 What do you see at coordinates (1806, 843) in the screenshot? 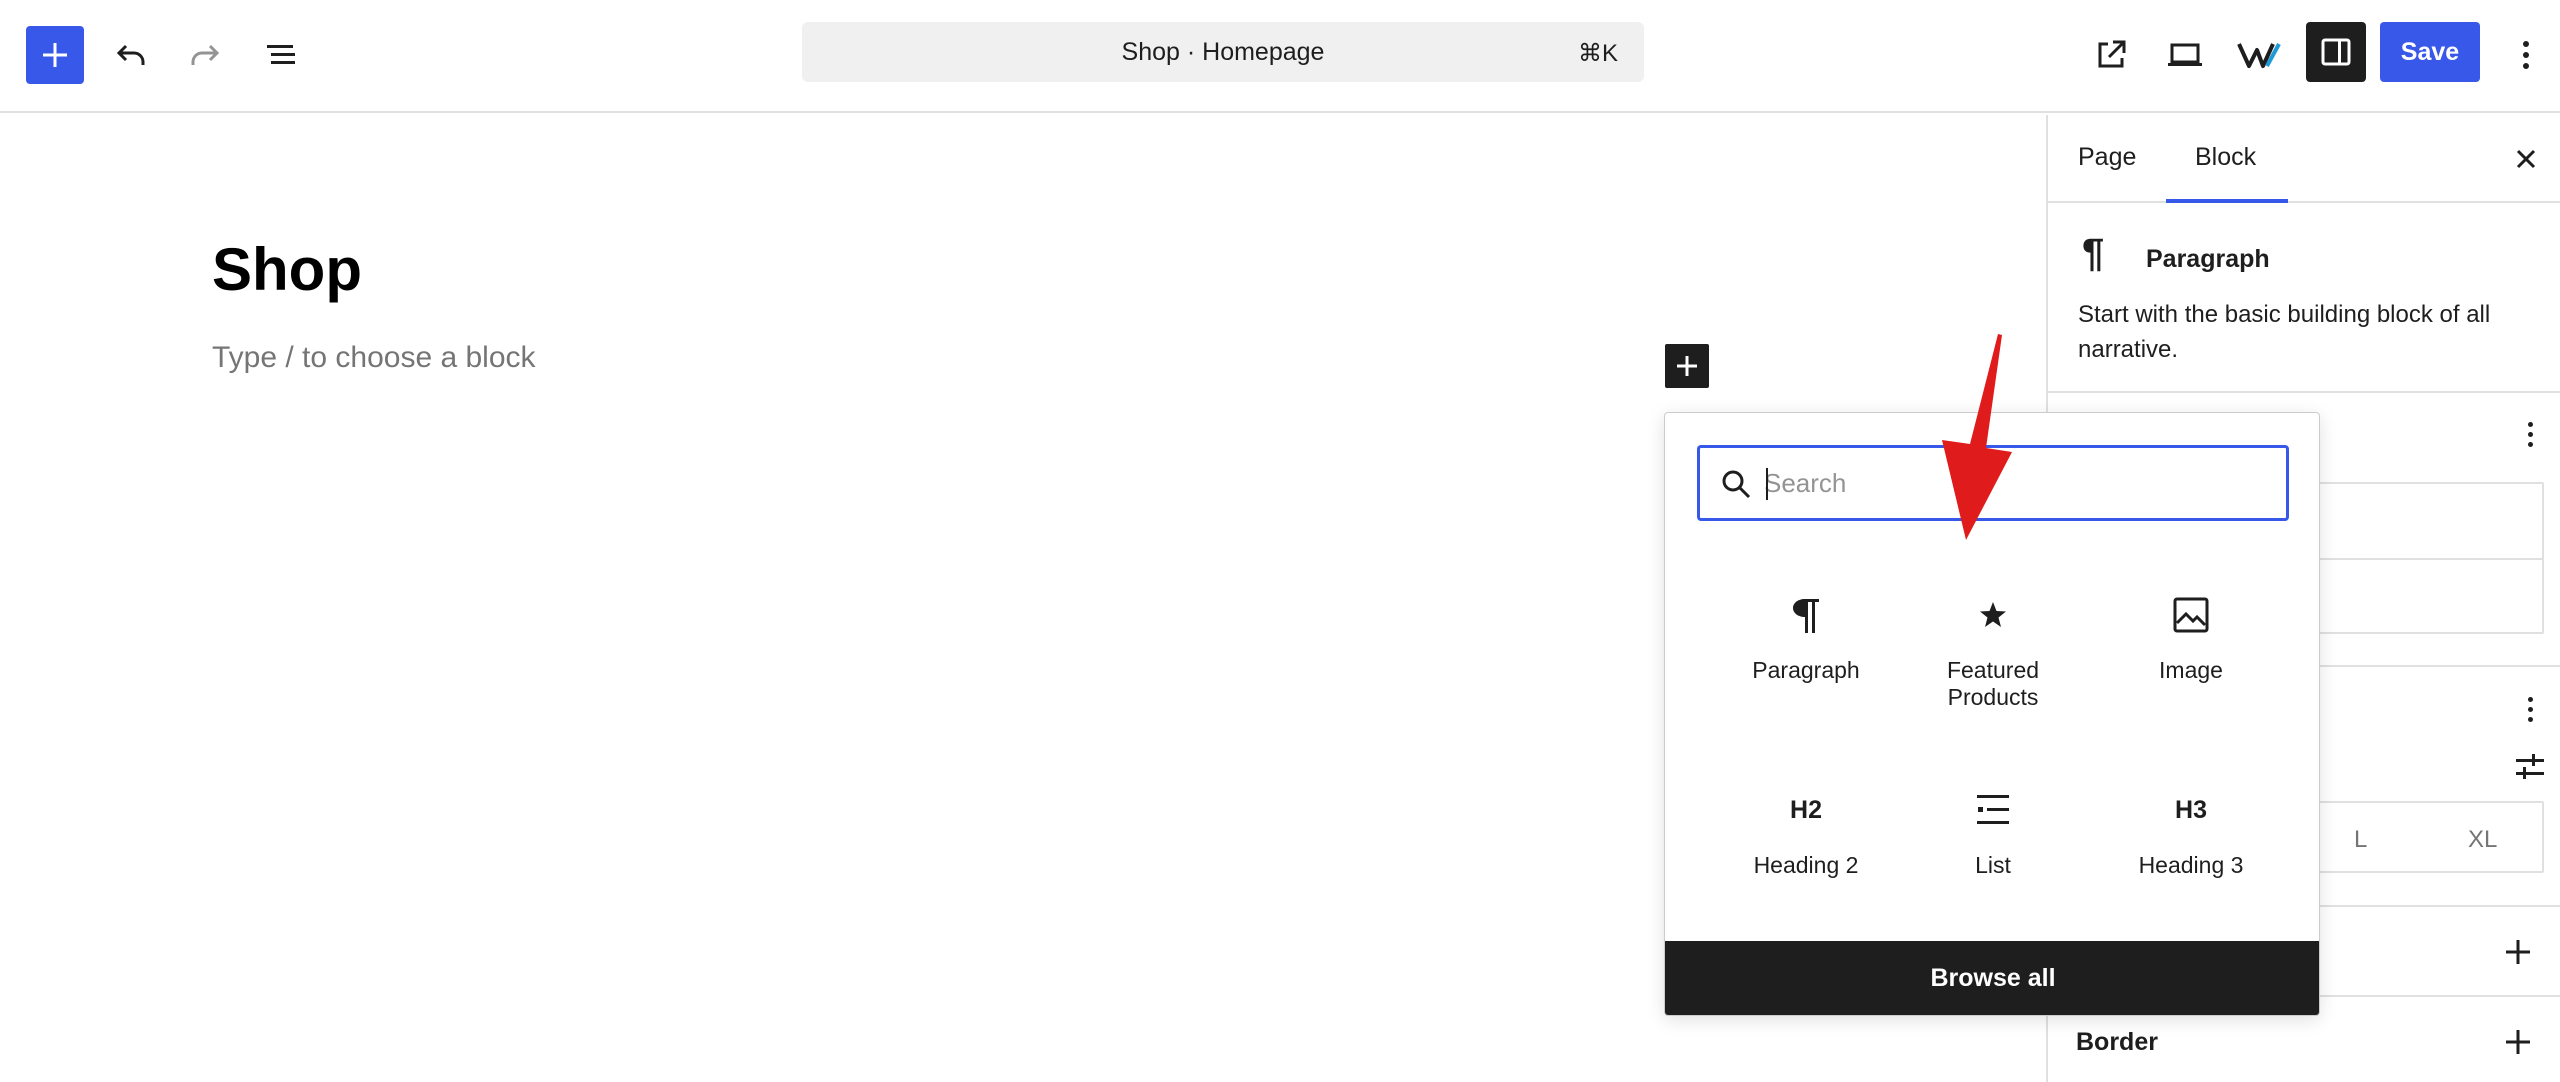
I see `block-option-heading-2: H2 Heading 2` at bounding box center [1806, 843].